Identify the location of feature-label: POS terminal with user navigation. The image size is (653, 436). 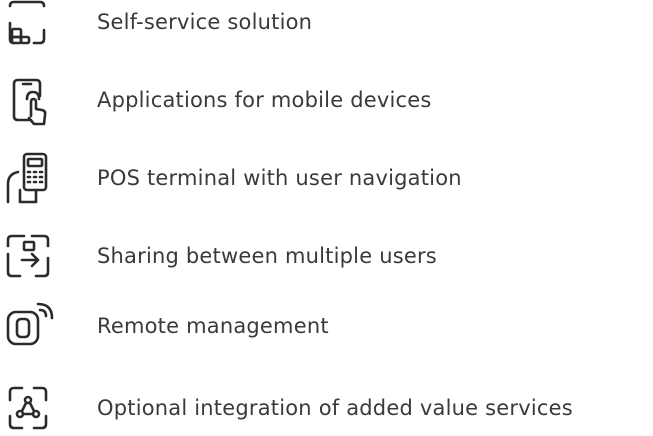
(279, 178).